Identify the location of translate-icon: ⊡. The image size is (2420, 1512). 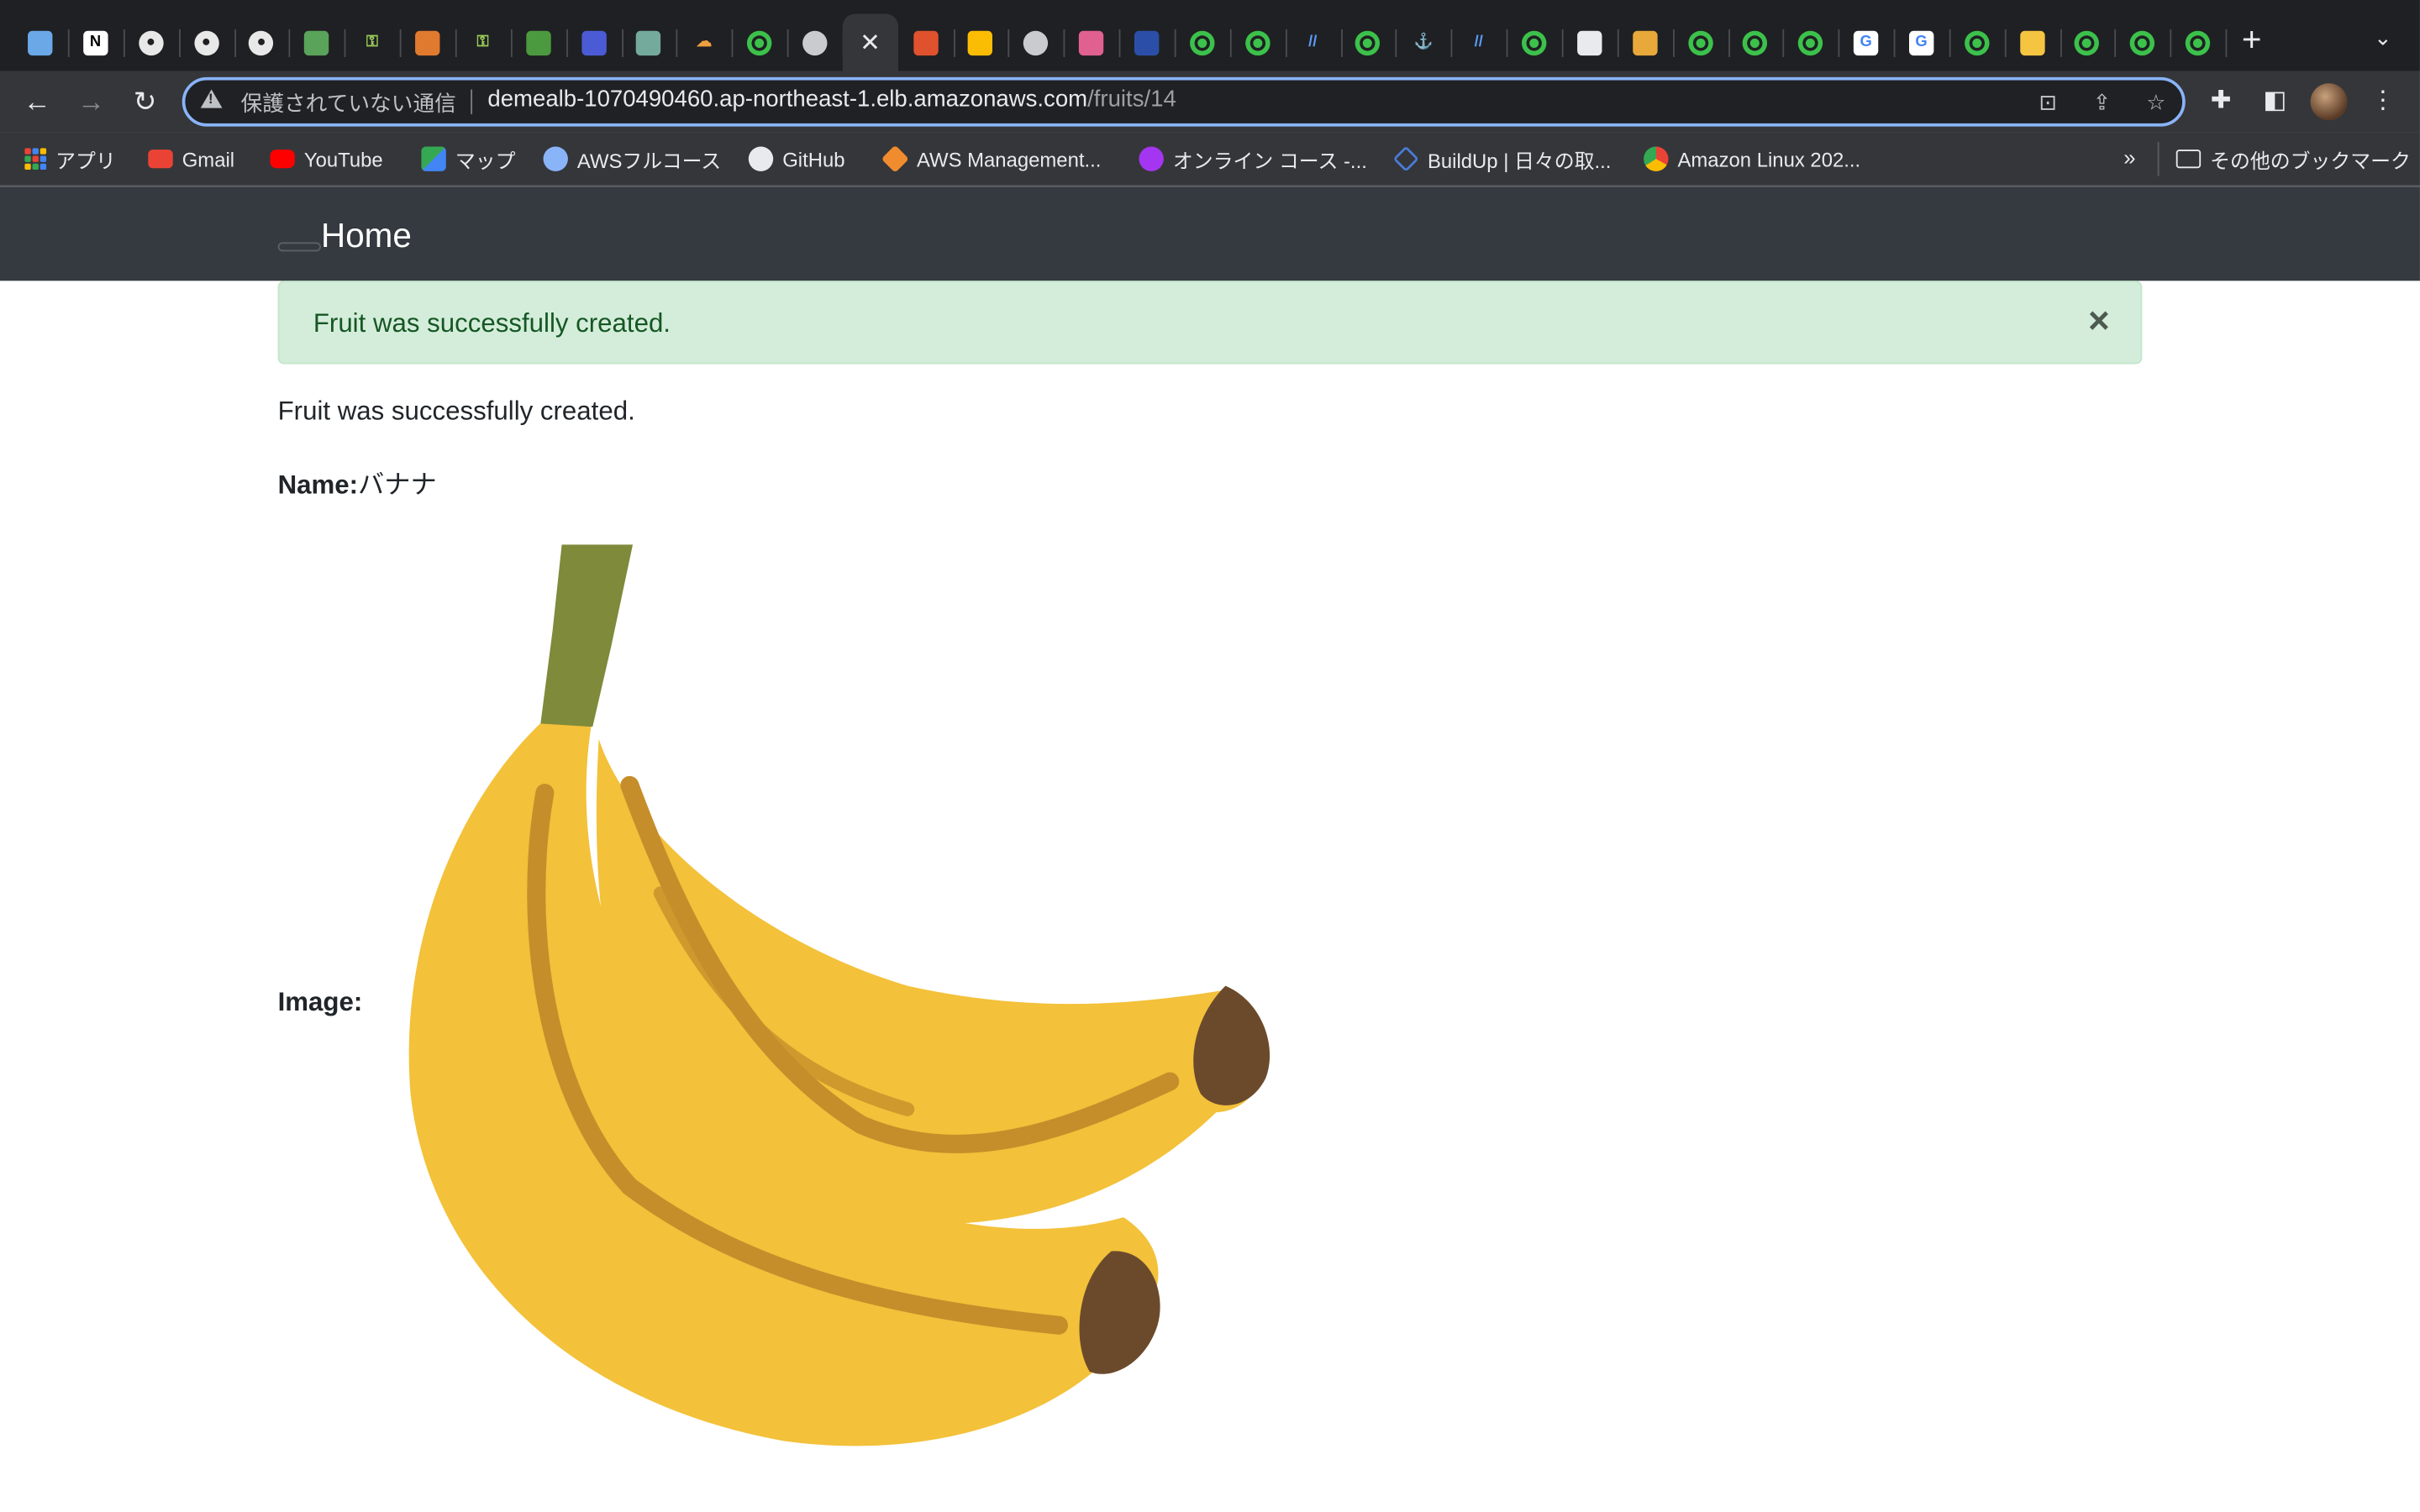
(2048, 102).